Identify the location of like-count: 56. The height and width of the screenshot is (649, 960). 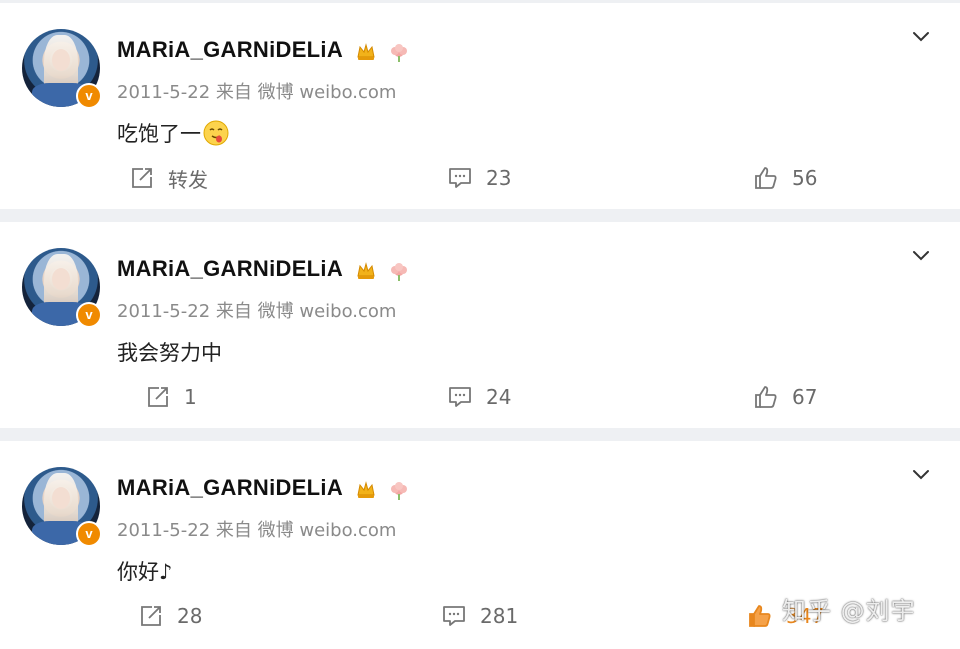
(805, 178).